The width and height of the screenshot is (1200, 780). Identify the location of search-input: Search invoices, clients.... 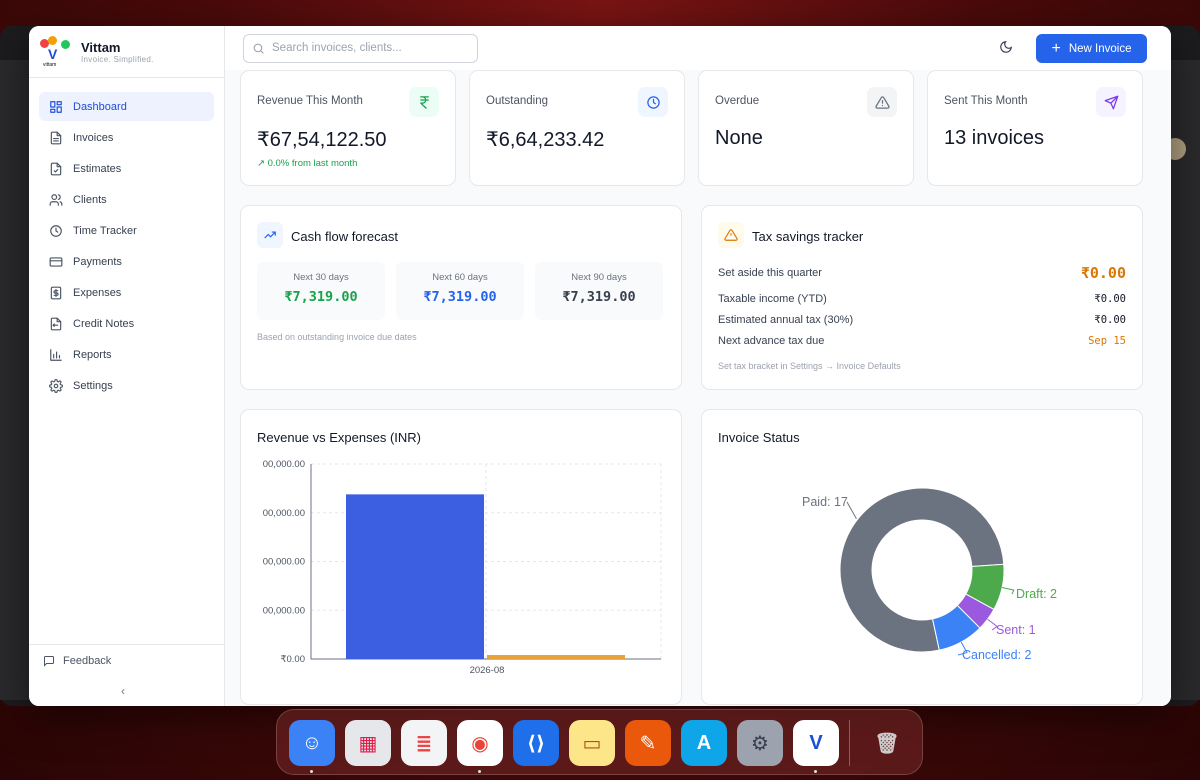
(360, 48).